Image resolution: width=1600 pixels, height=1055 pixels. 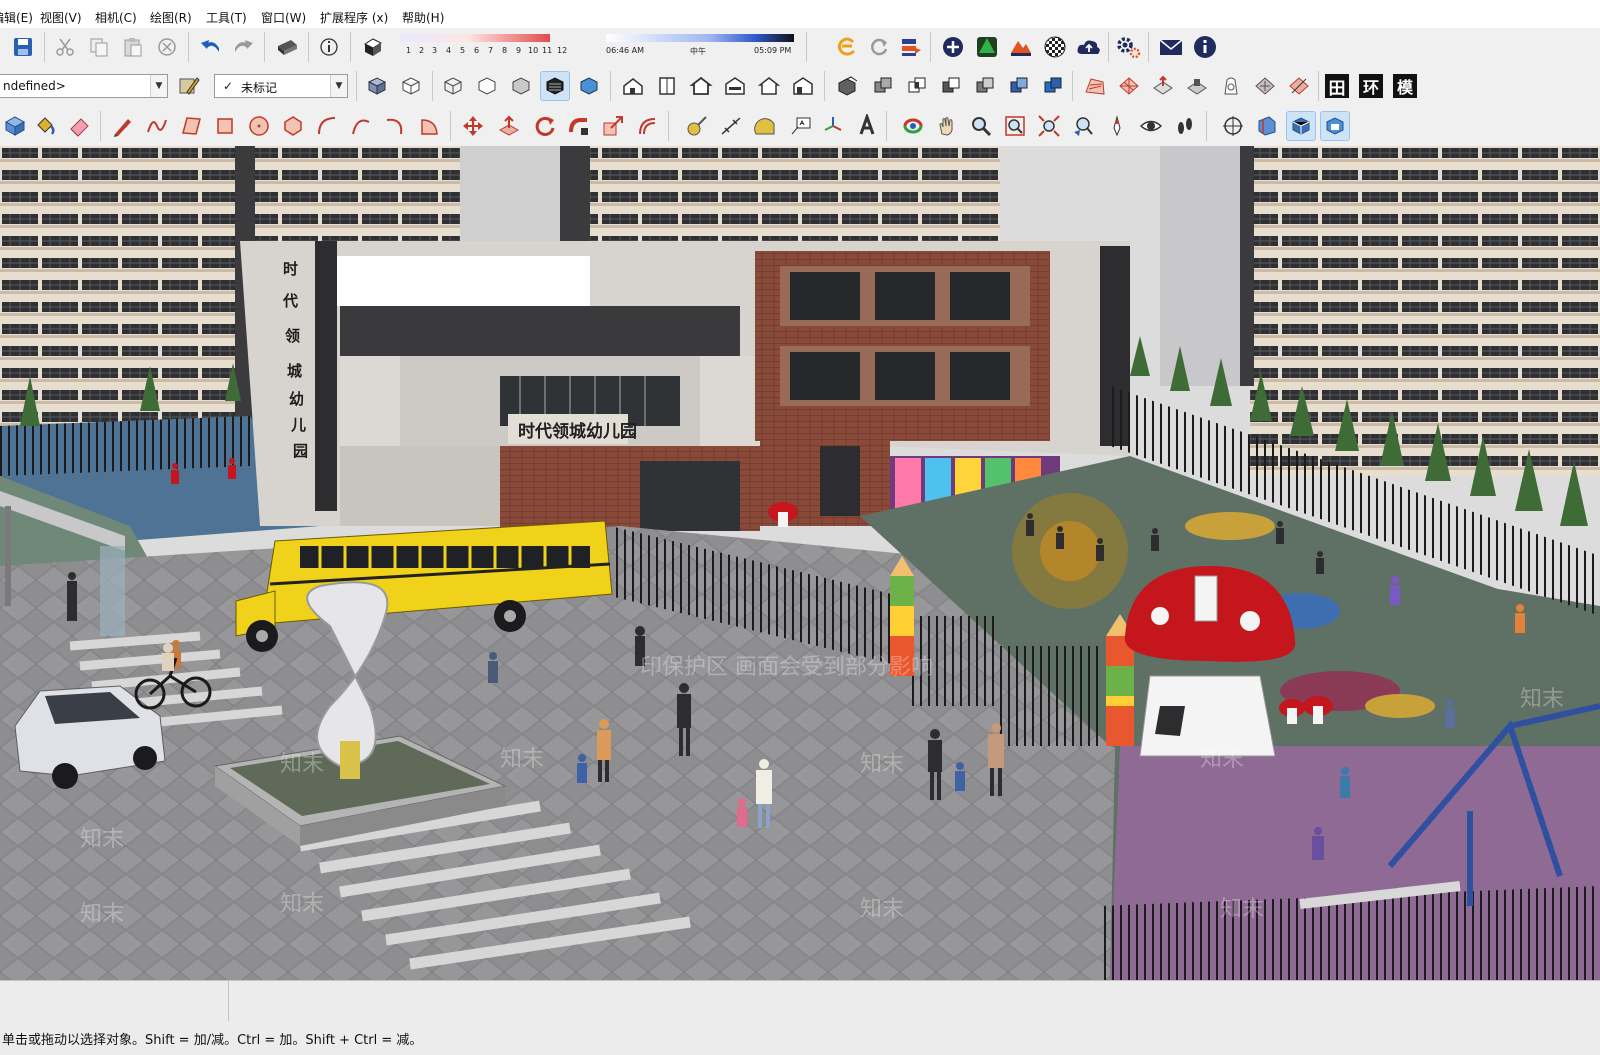 What do you see at coordinates (947, 126) in the screenshot?
I see `pan-button` at bounding box center [947, 126].